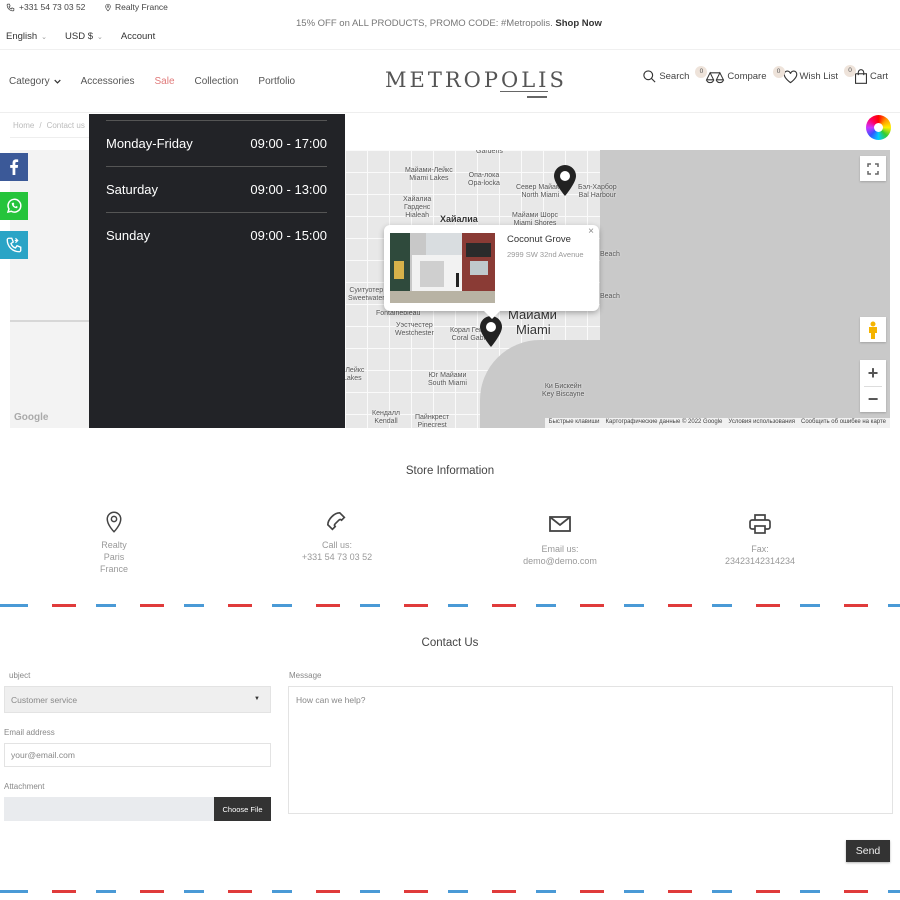  I want to click on nav-portfolio: Portfolio, so click(276, 81).